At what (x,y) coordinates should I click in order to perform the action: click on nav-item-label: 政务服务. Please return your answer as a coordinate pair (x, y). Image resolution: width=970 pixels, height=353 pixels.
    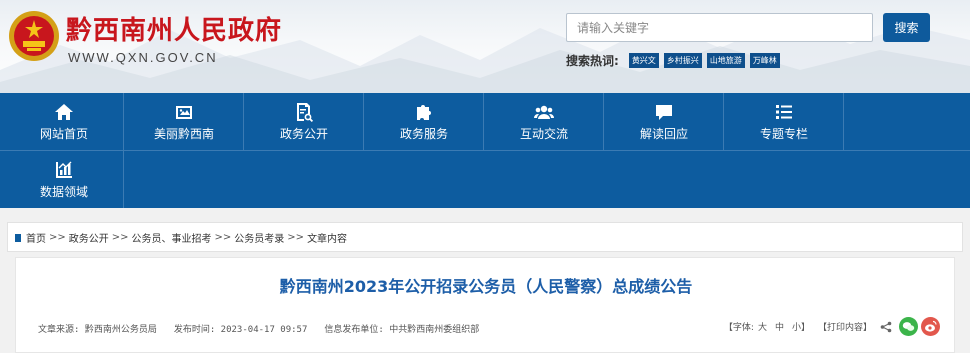
    Looking at the image, I should click on (423, 133).